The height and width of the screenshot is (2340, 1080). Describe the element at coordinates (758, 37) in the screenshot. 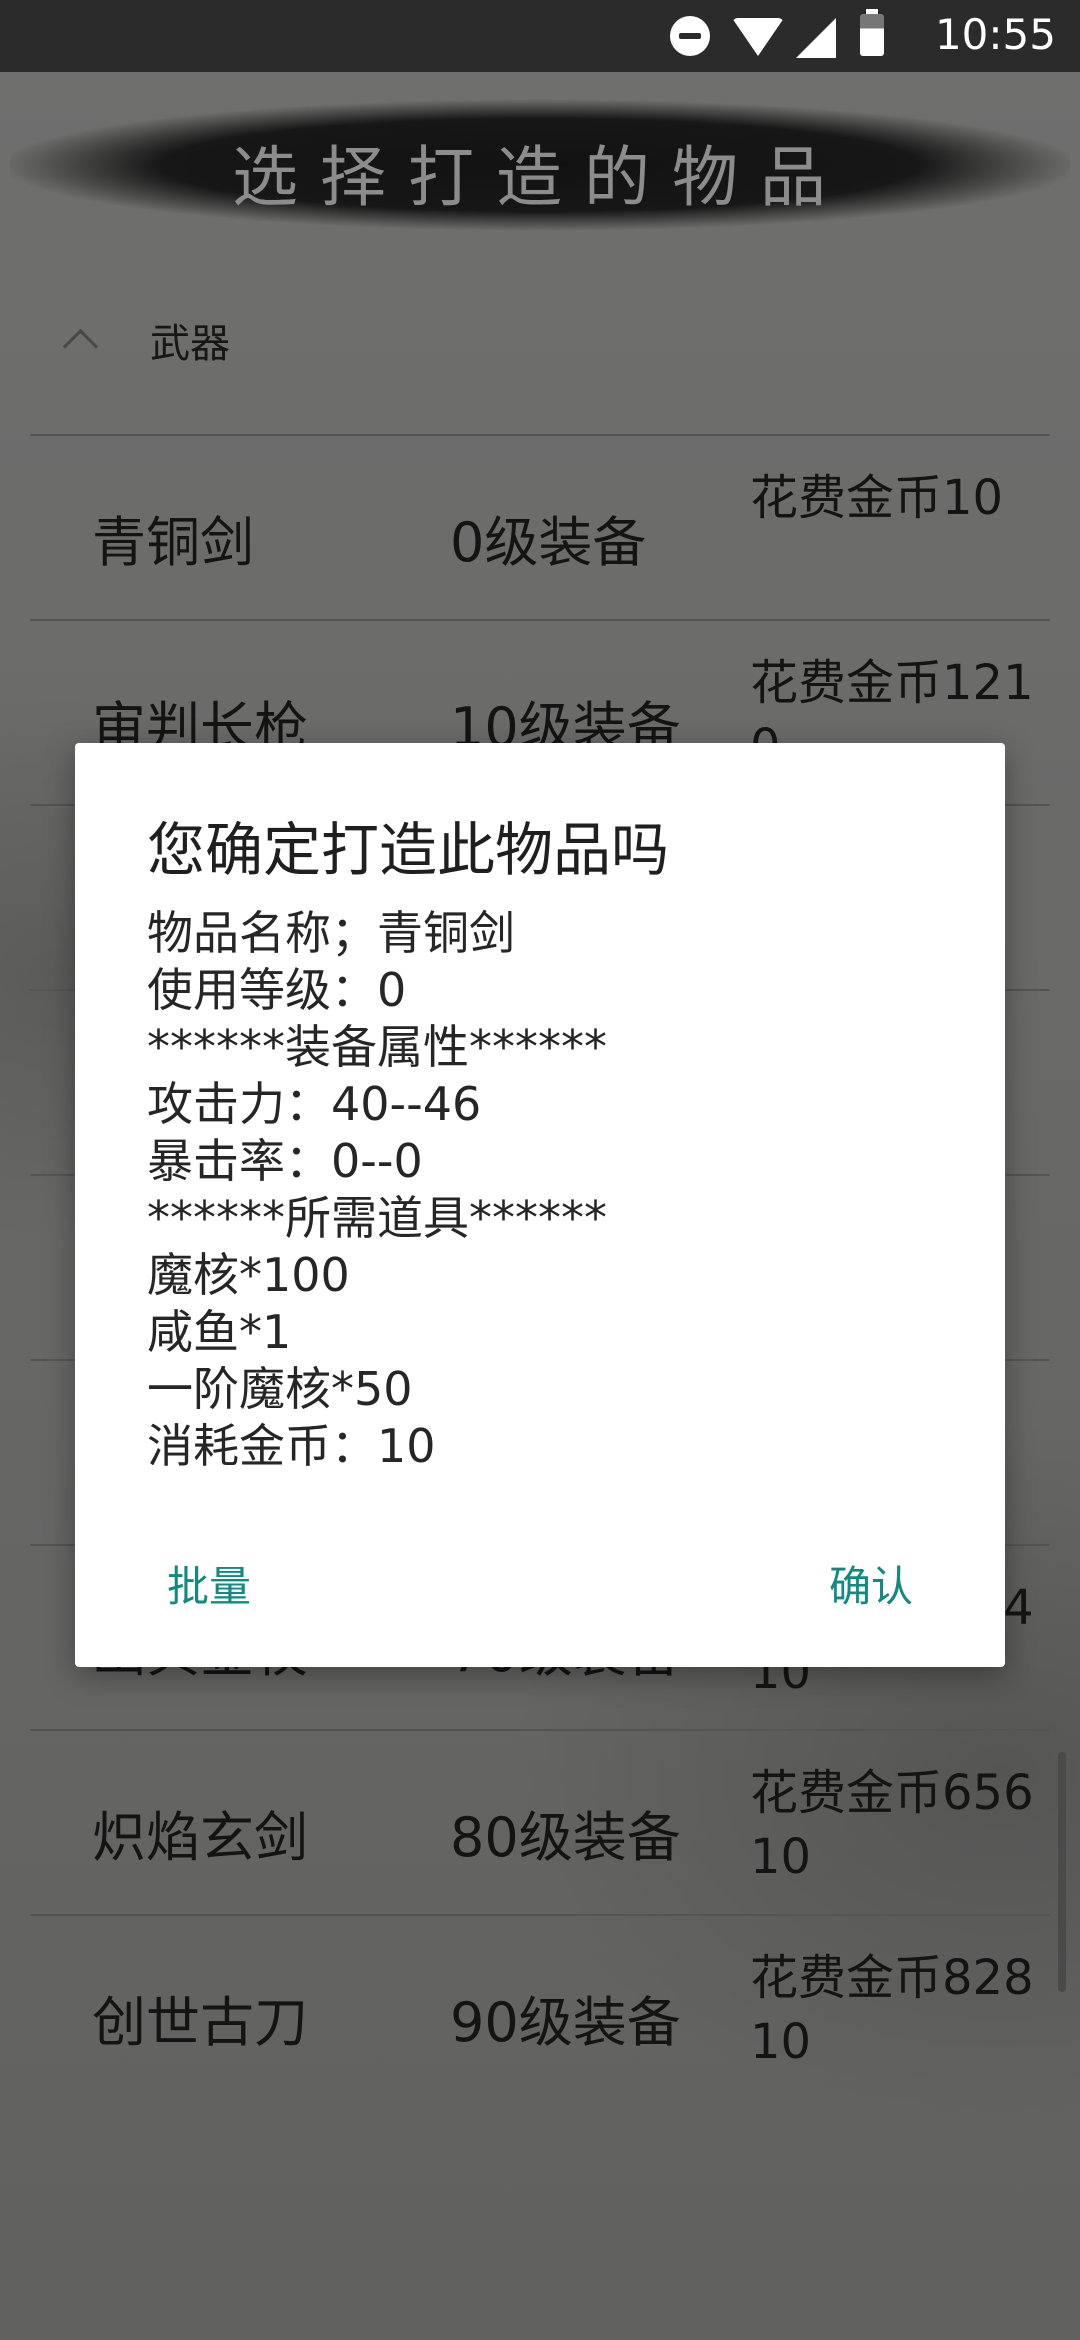

I see `wifi-icon` at that location.